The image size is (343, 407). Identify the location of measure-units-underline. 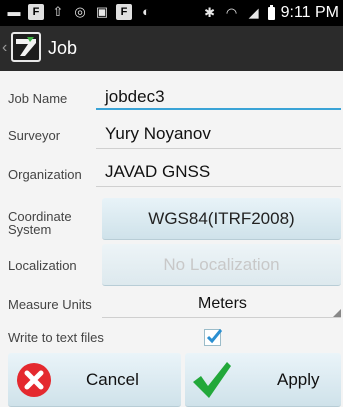
(221, 317).